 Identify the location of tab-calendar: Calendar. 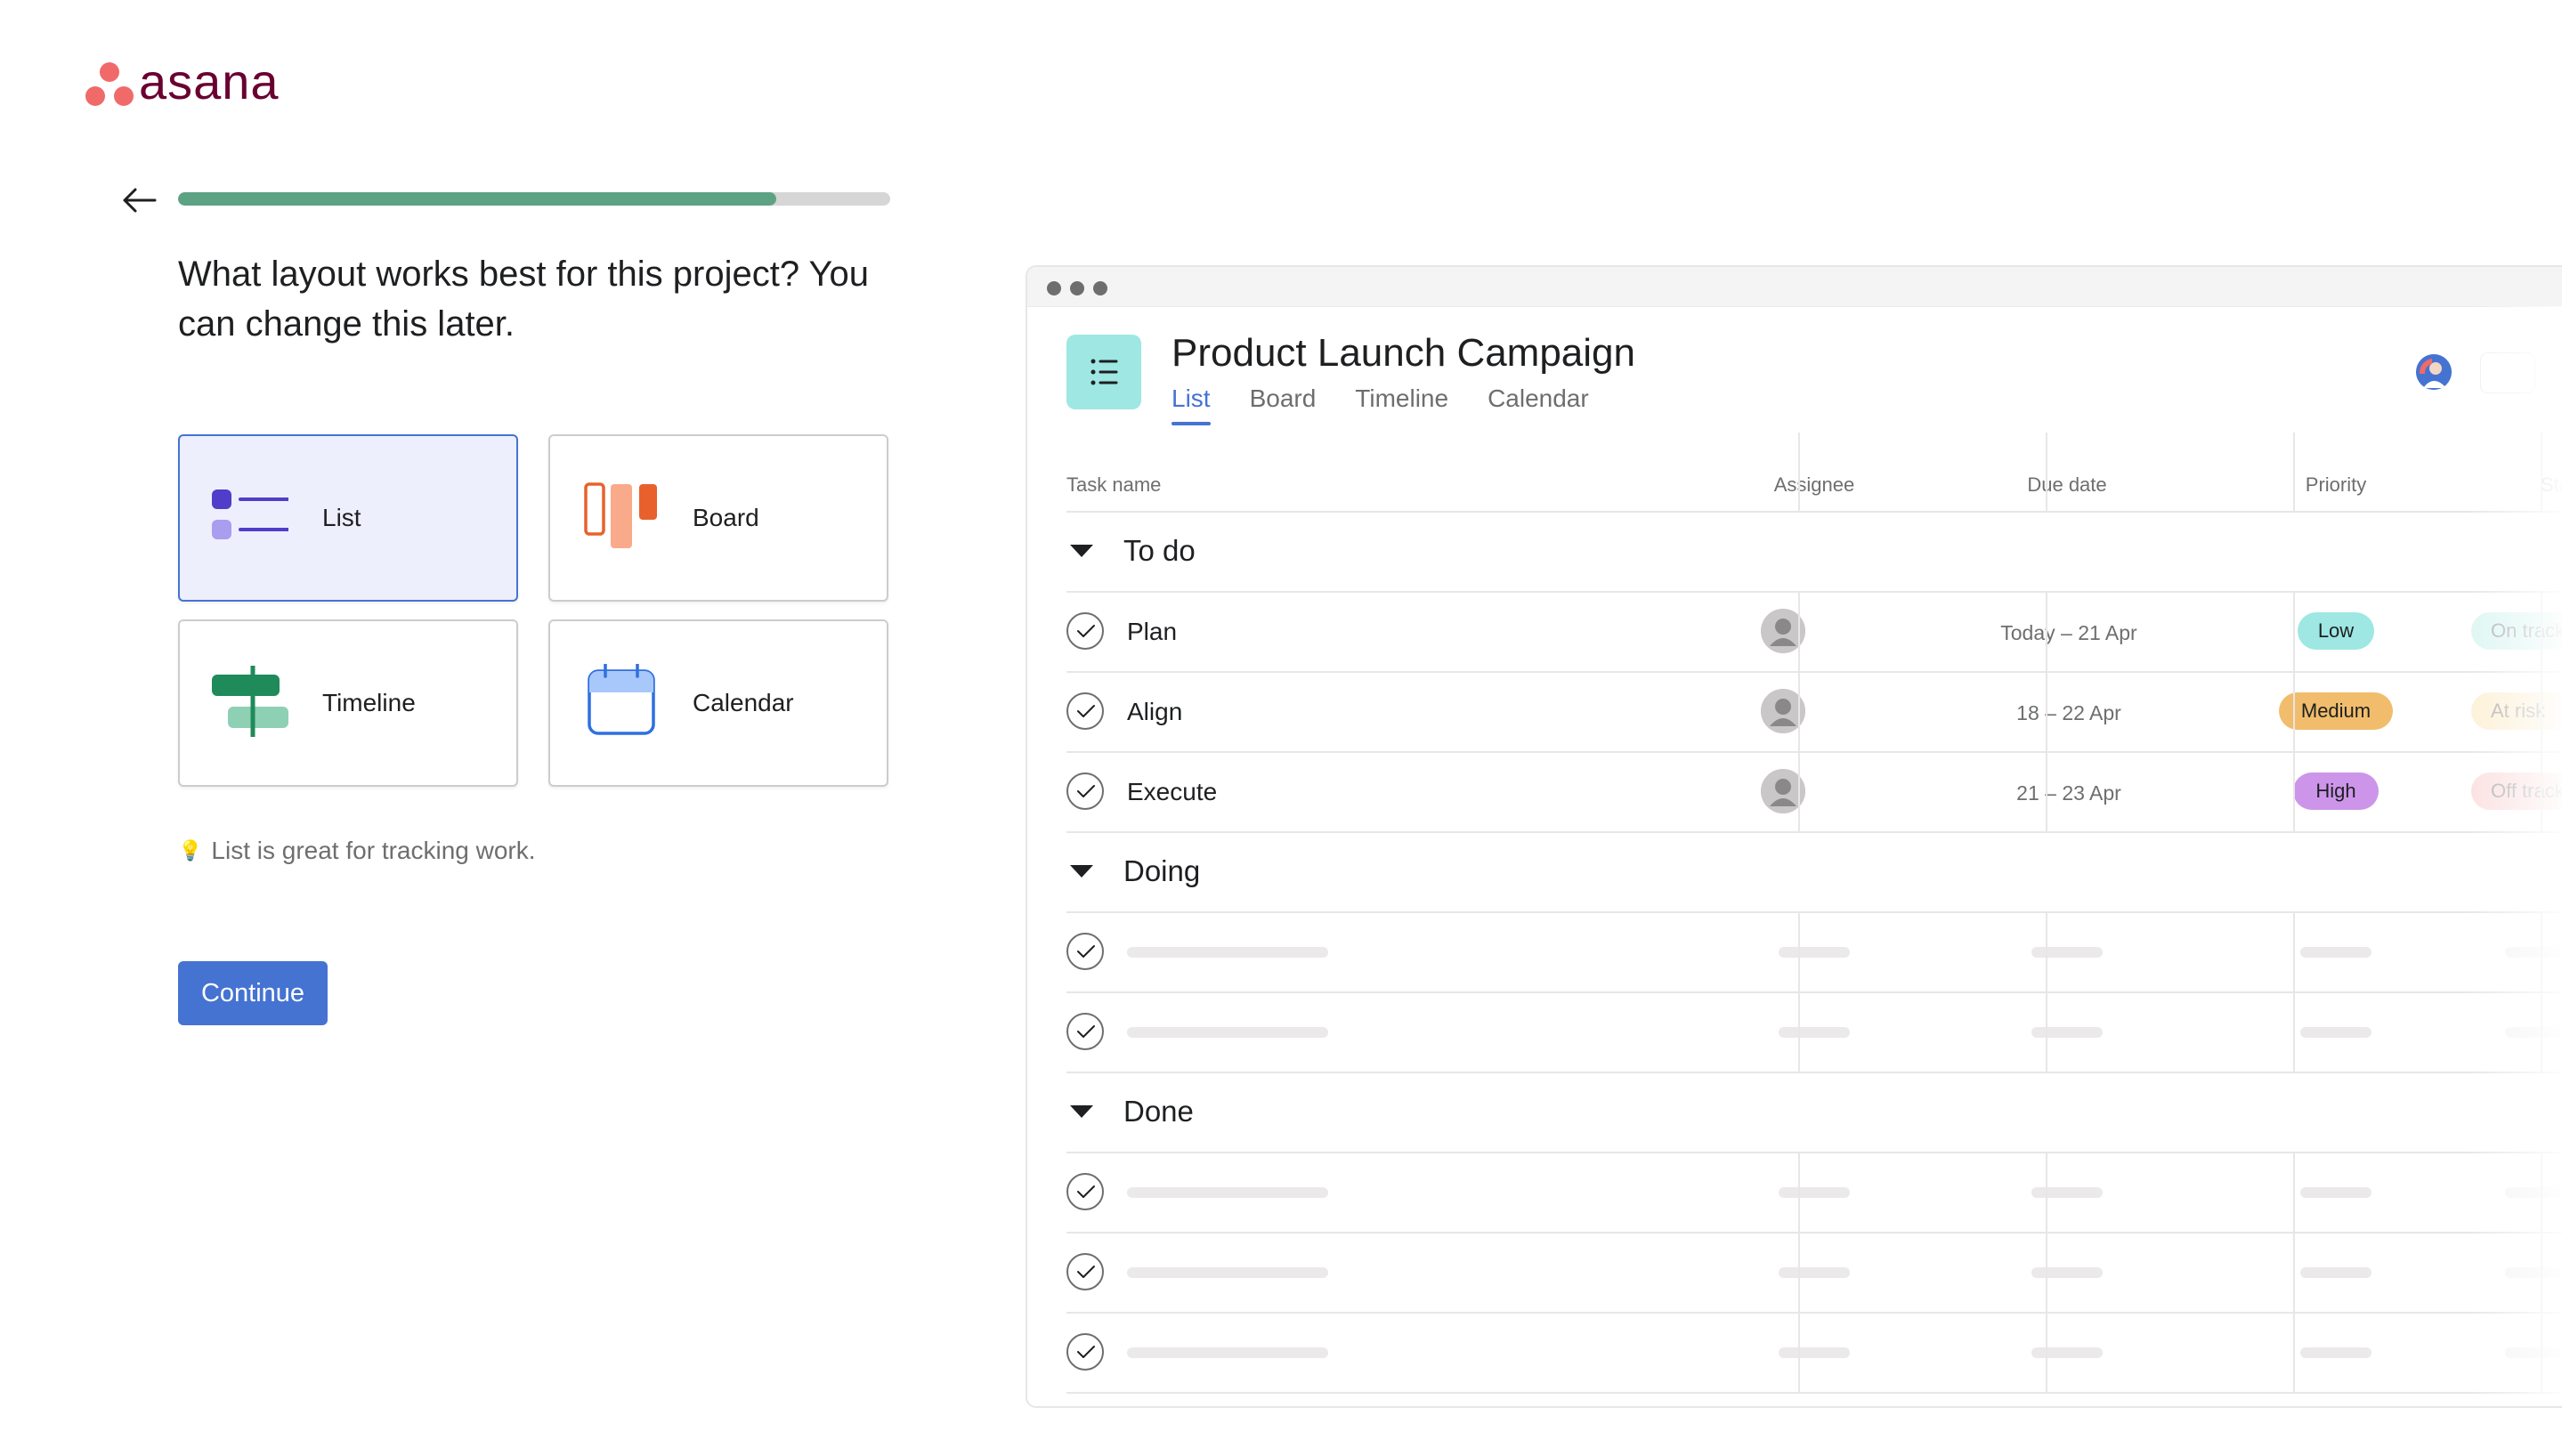
(1538, 404).